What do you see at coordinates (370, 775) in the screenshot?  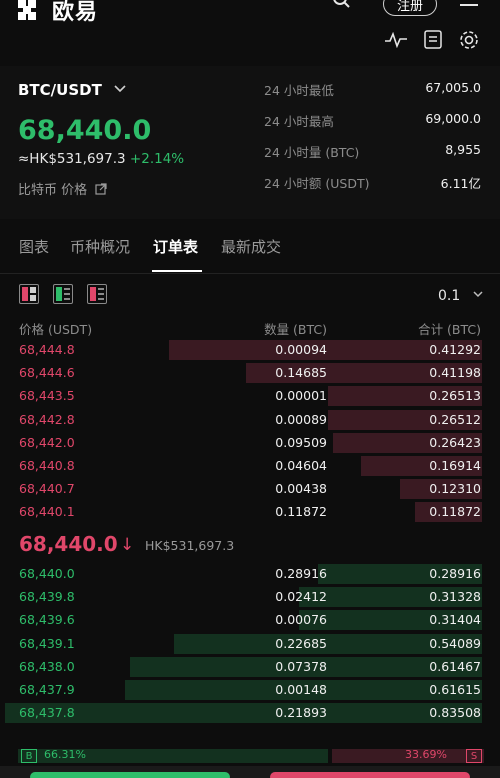 I see `sell-button` at bounding box center [370, 775].